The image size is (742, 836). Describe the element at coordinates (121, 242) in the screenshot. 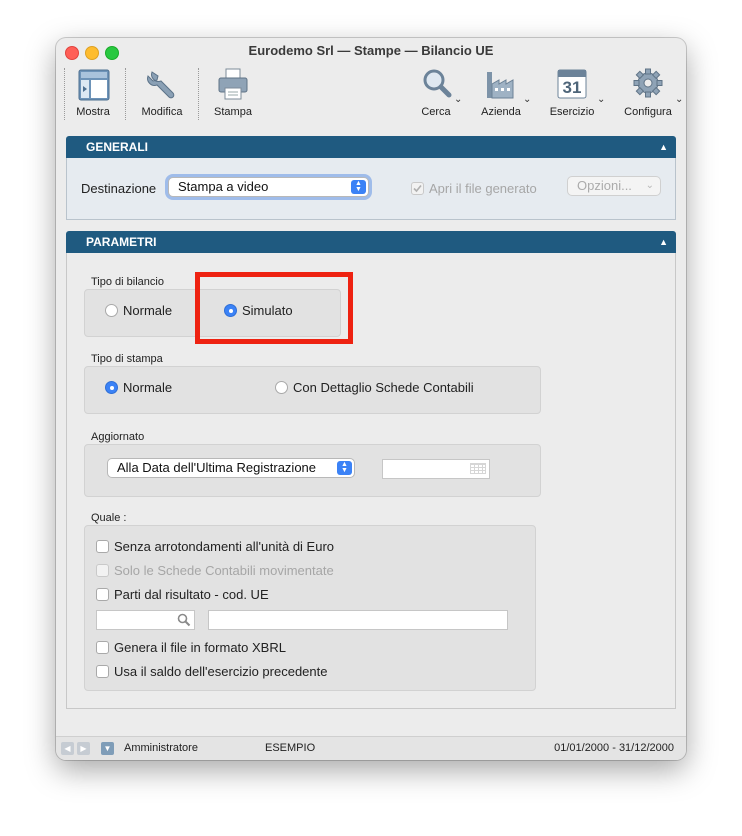

I see `parametri-panel-title: PARAMETRI` at that location.